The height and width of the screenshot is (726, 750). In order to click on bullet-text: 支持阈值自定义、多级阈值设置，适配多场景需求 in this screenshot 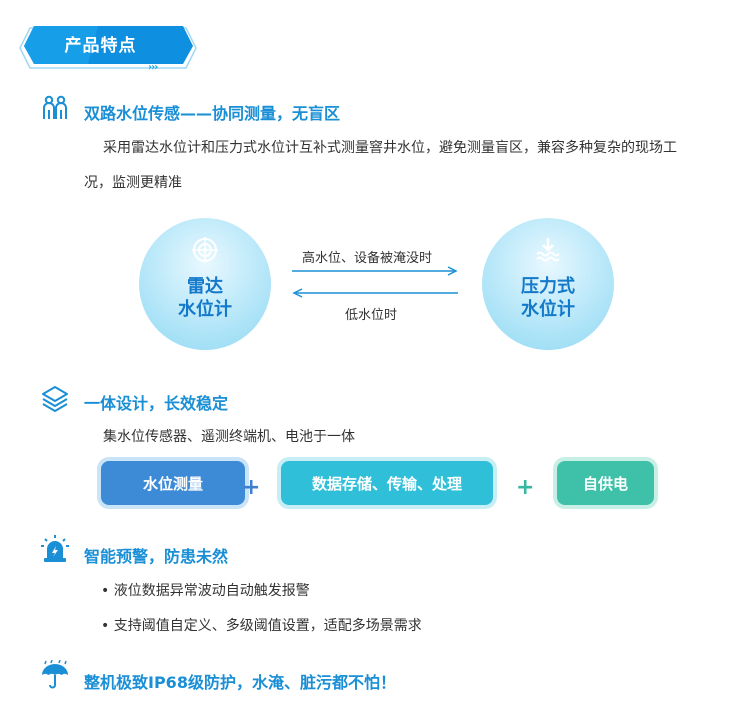, I will do `click(267, 626)`.